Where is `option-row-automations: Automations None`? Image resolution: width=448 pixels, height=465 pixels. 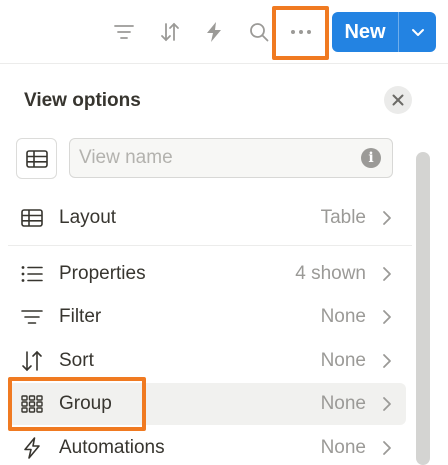 option-row-automations: Automations None is located at coordinates (207, 446).